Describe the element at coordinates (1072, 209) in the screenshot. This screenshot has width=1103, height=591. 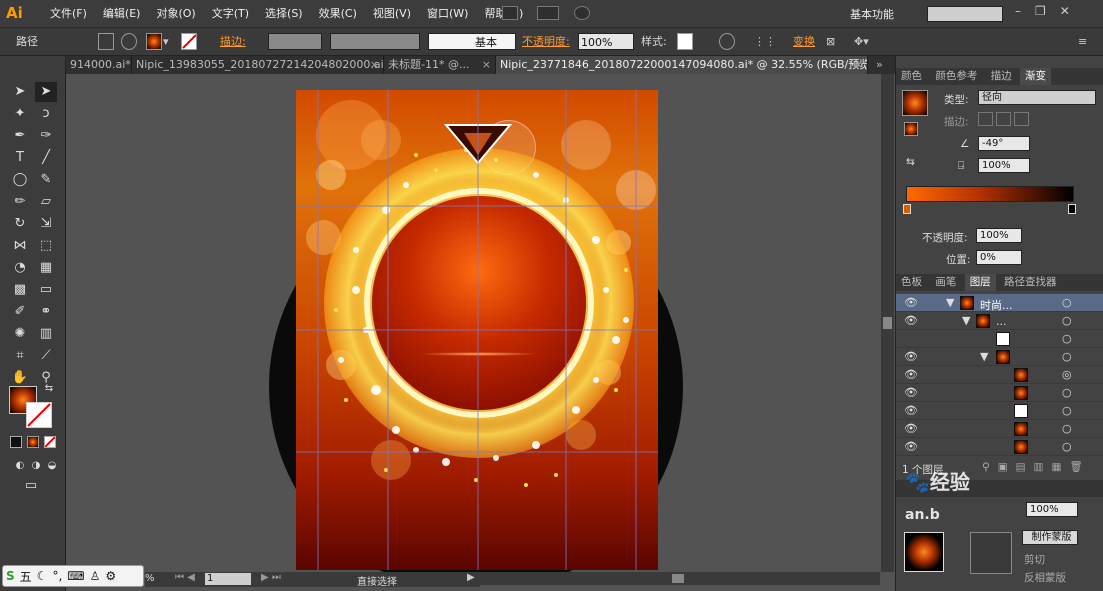
I see `gradient-stop-right` at that location.